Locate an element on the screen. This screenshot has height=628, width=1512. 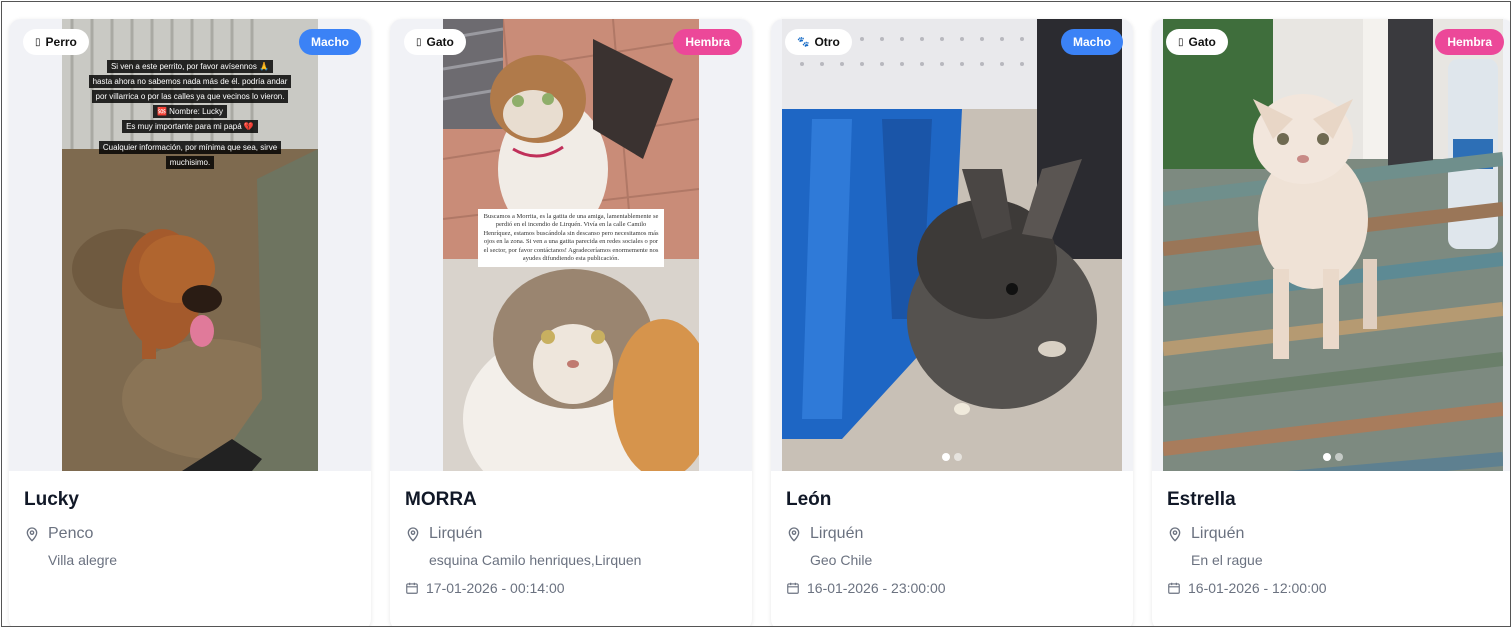
location-detail: En el rague is located at coordinates (1227, 560).